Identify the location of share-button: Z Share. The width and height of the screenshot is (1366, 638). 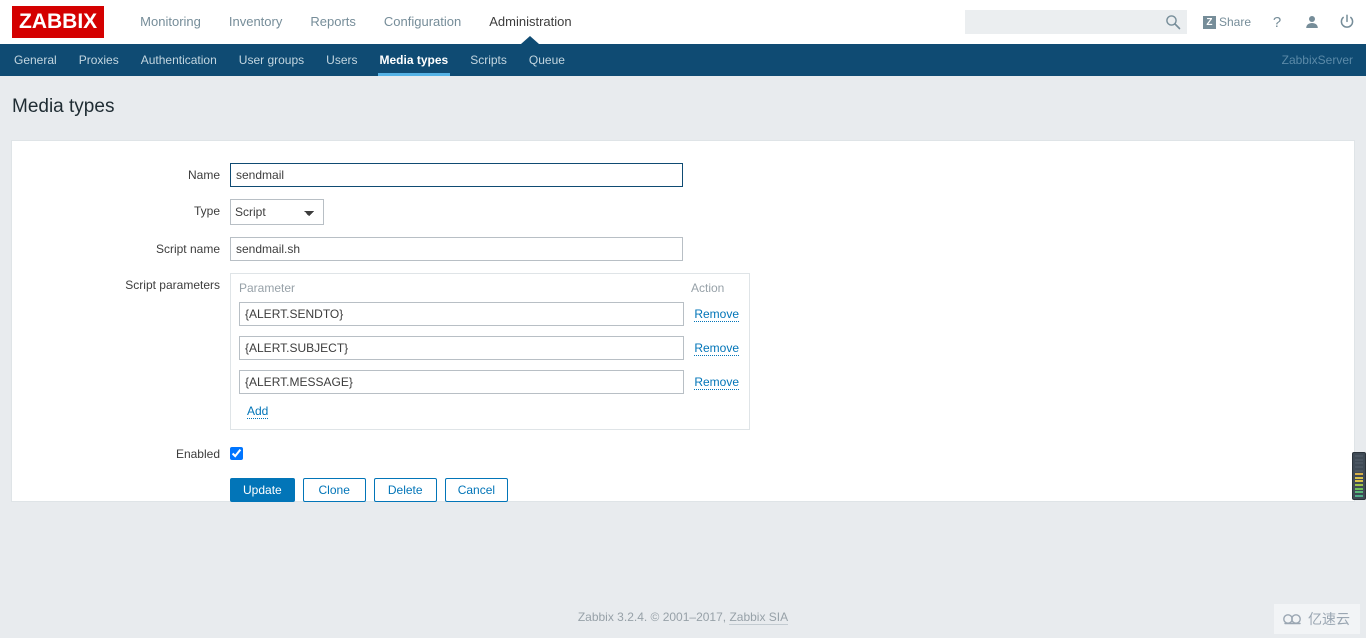
(1226, 22).